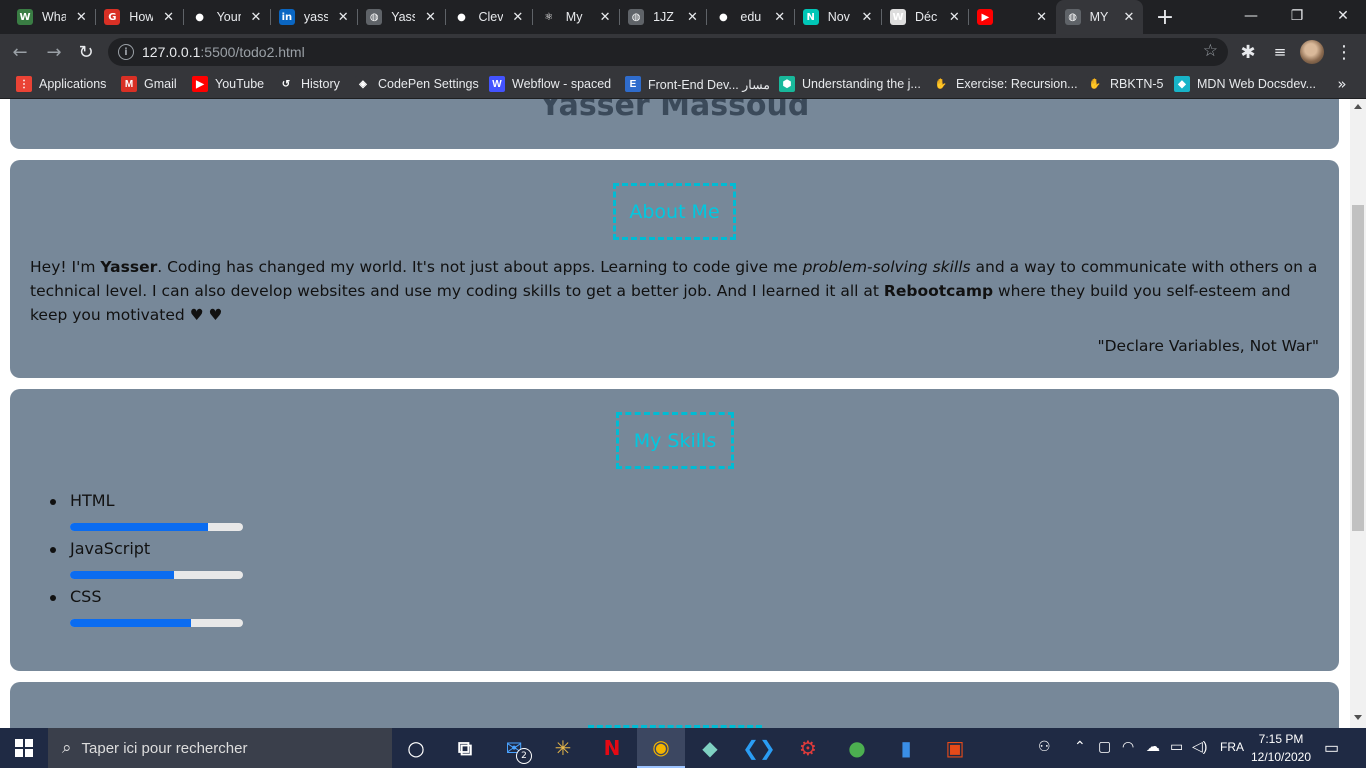  What do you see at coordinates (1297, 16) in the screenshot?
I see `restore-button: ❐` at bounding box center [1297, 16].